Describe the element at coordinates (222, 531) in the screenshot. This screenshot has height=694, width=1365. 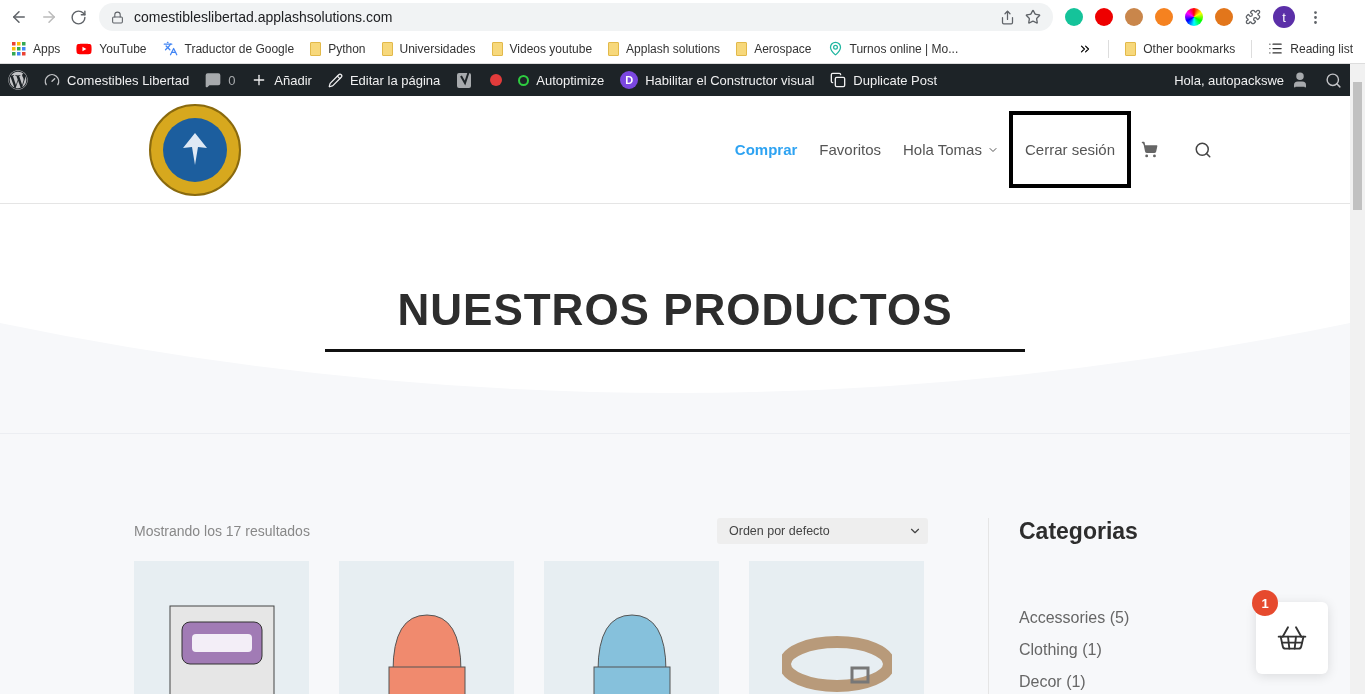
I see `result-count: Mostrando los 17 resultados` at that location.